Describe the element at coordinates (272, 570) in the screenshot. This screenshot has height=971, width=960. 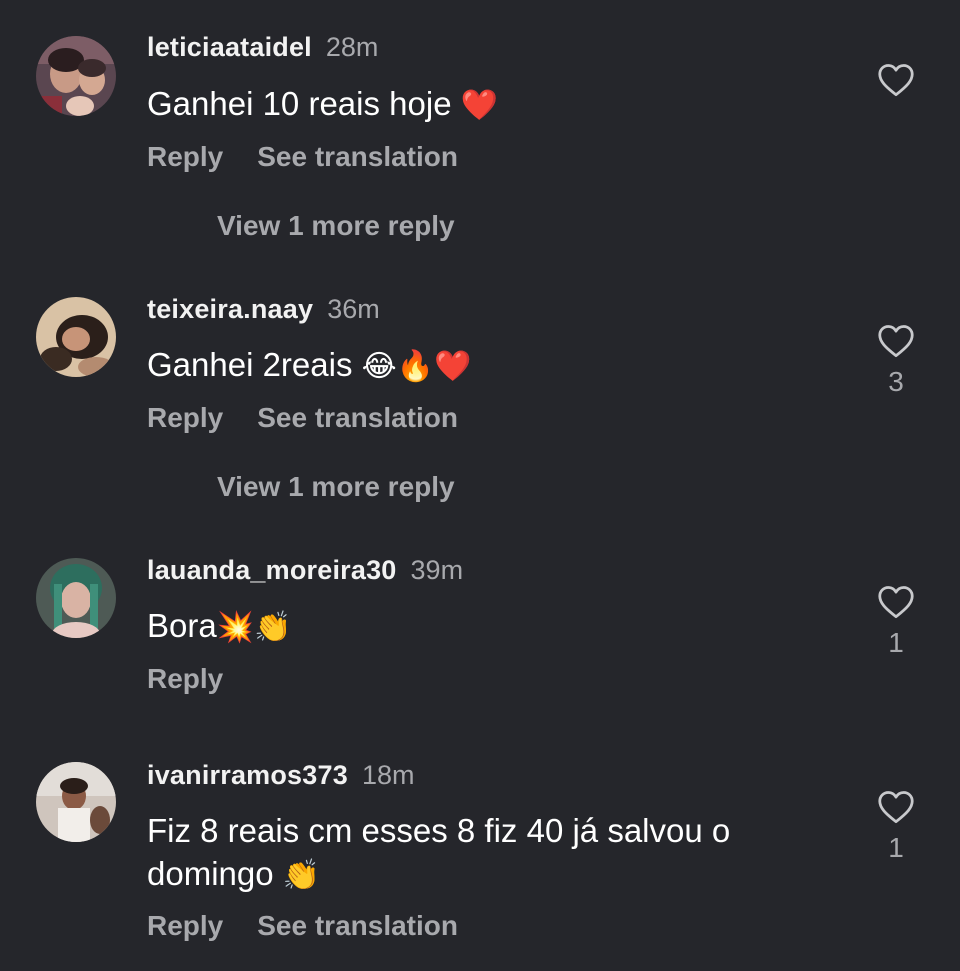
I see `username: lauanda_moreira30` at that location.